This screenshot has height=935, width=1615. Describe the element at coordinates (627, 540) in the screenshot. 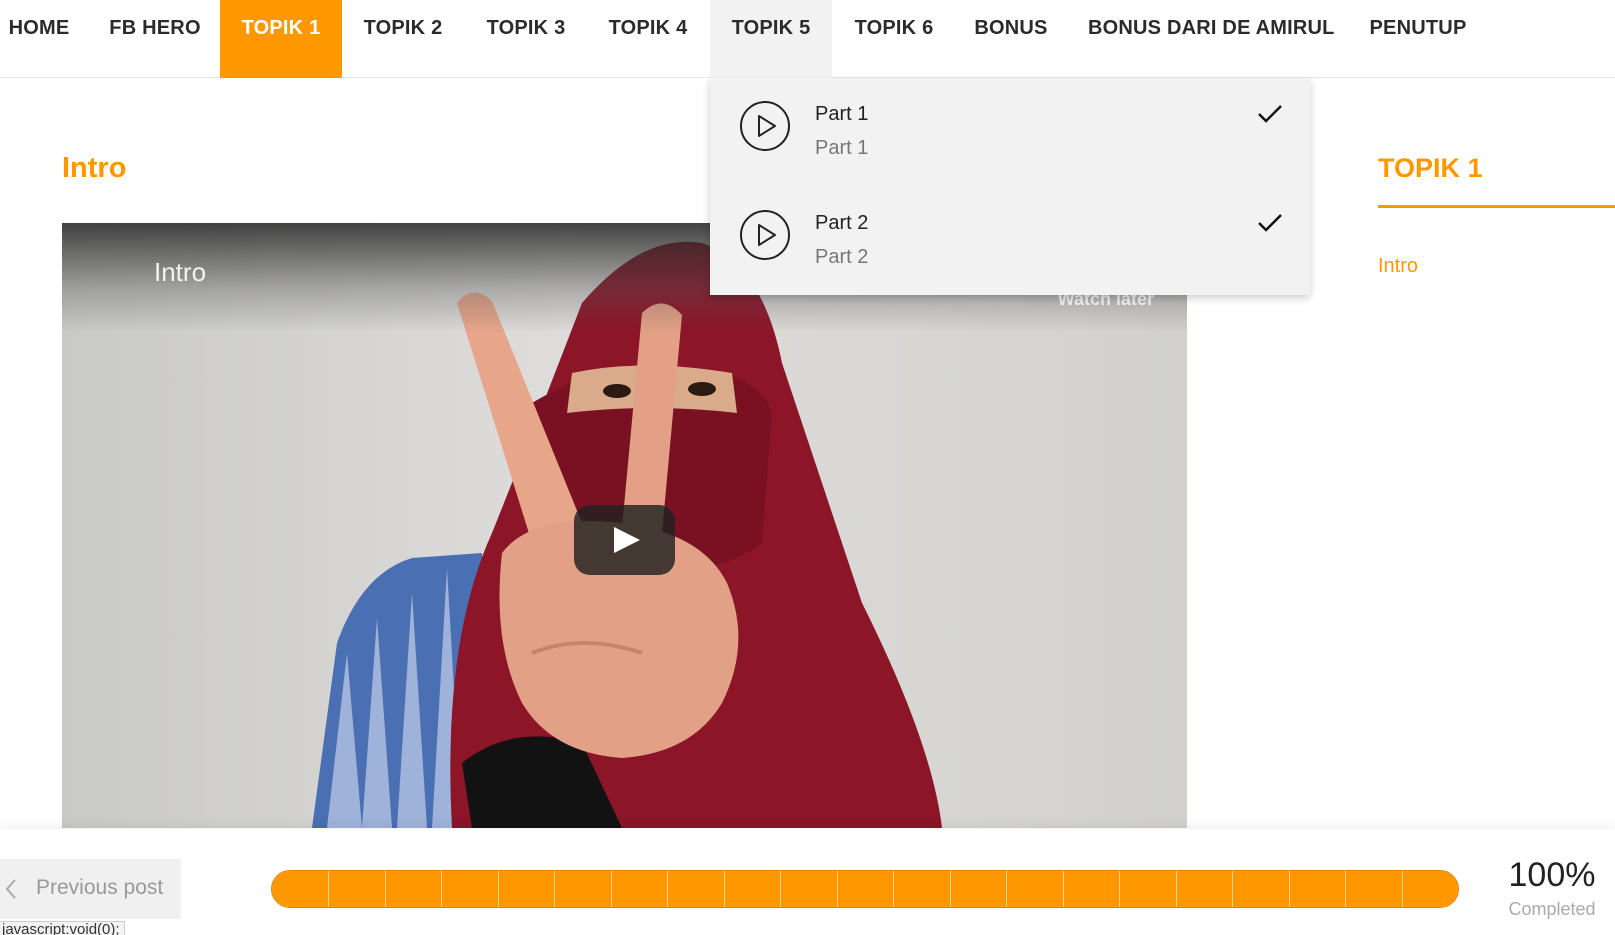

I see `play-icon` at that location.